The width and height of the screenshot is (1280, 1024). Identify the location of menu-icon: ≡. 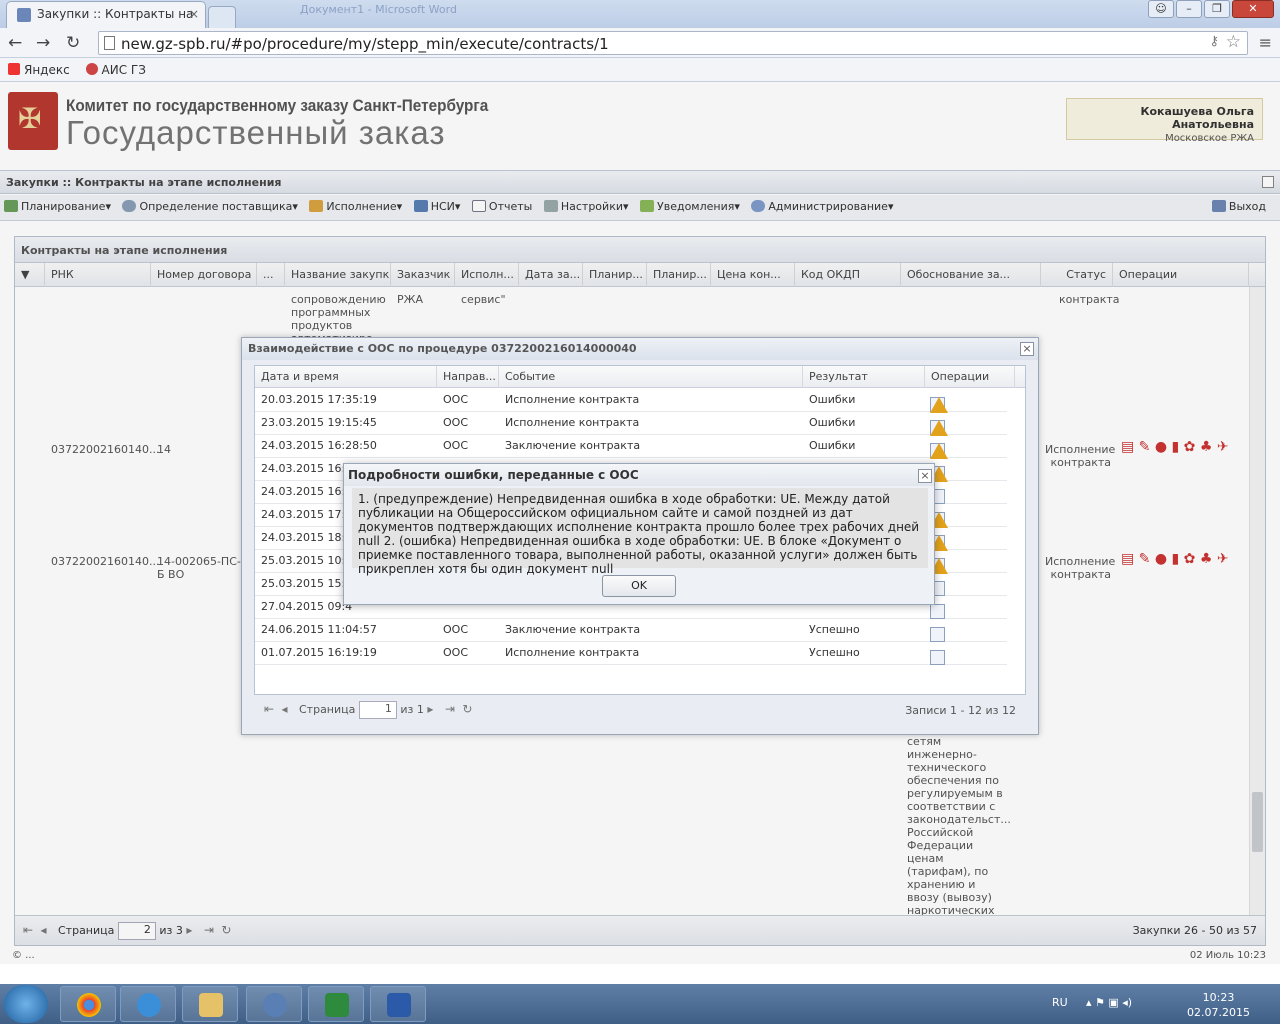
(1265, 42).